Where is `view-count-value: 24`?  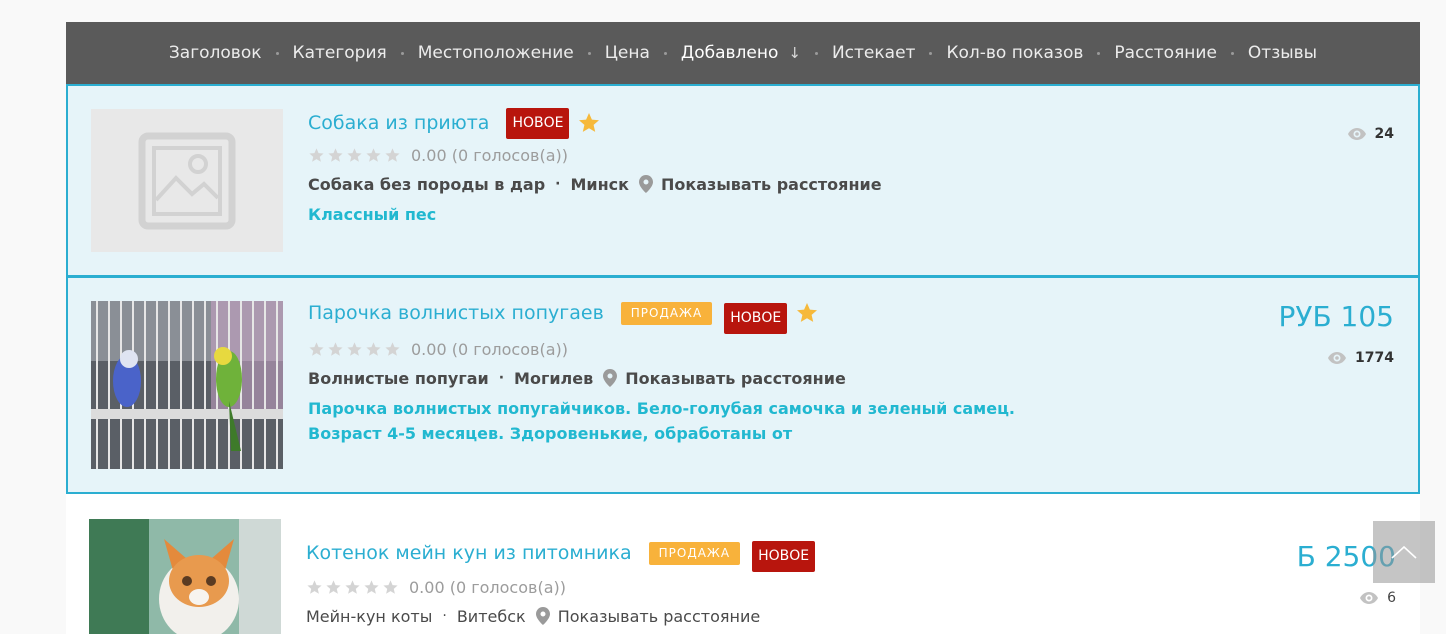
view-count-value: 24 is located at coordinates (1384, 134).